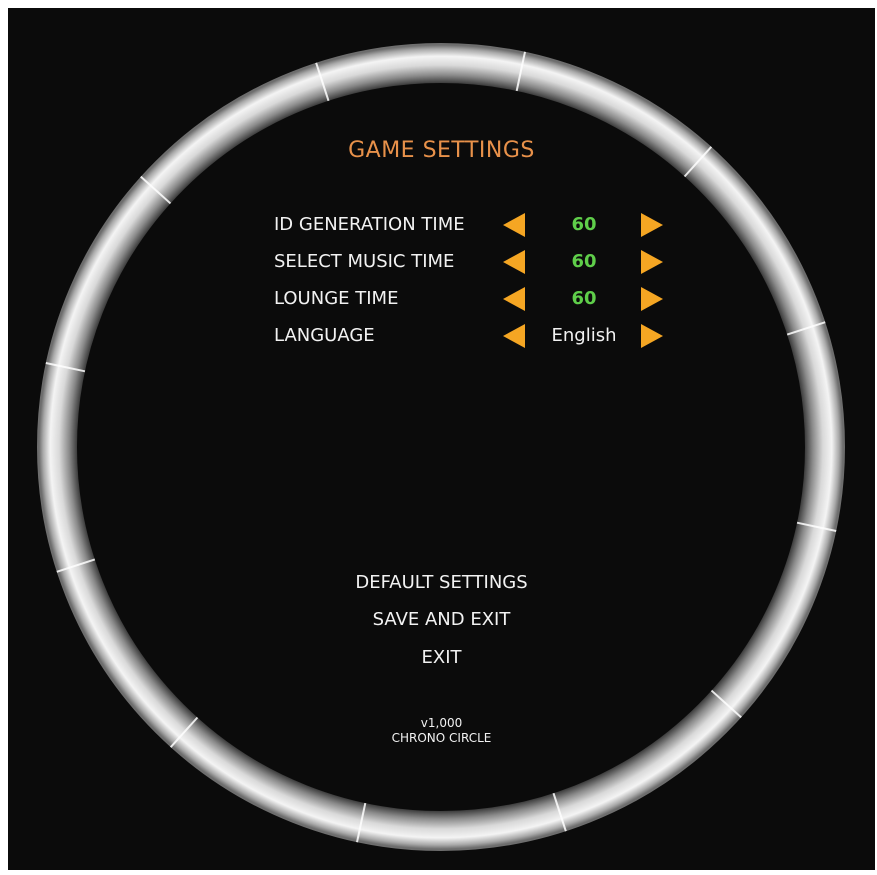 This screenshot has width=877, height=875. What do you see at coordinates (474, 299) in the screenshot?
I see `setting-row-lounge-time: LOUNGE TIME 60` at bounding box center [474, 299].